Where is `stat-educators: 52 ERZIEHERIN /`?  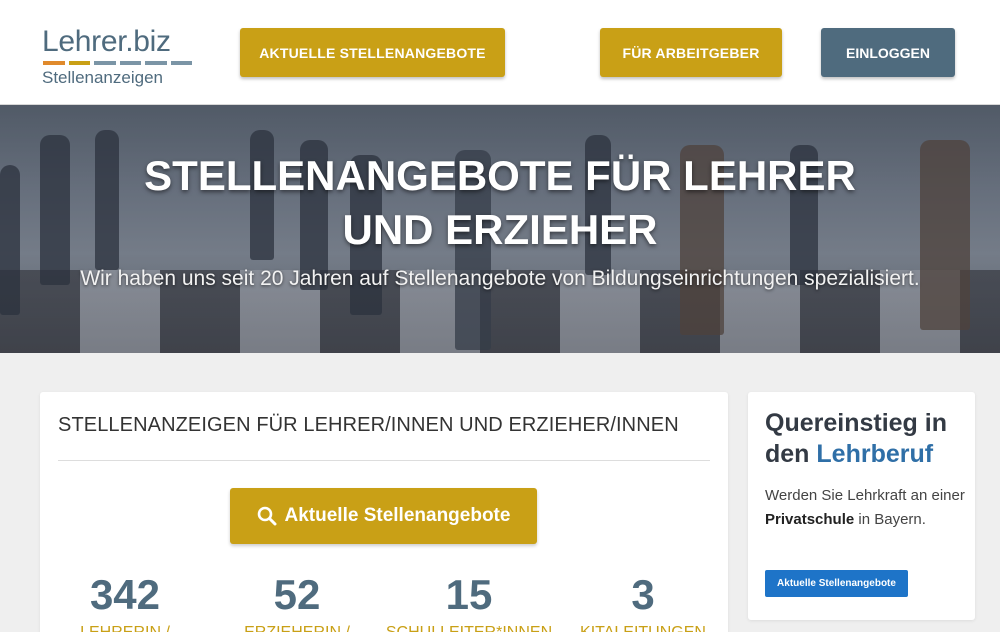
stat-educators: 52 ERZIEHERIN / is located at coordinates (297, 602).